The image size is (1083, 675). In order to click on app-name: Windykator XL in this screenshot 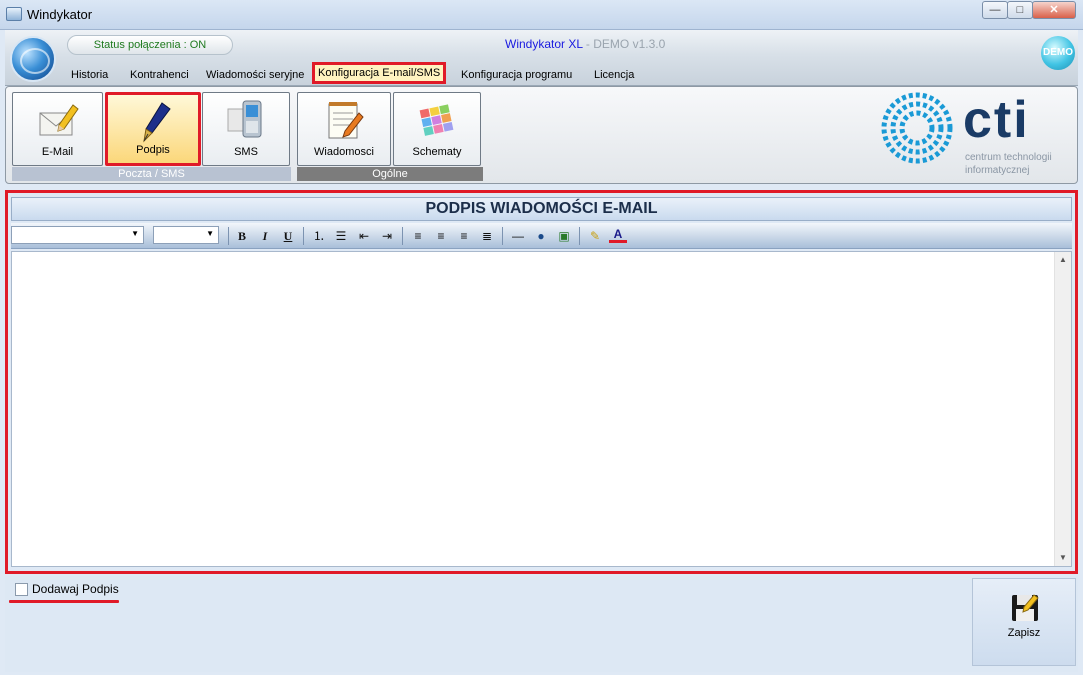, I will do `click(544, 44)`.